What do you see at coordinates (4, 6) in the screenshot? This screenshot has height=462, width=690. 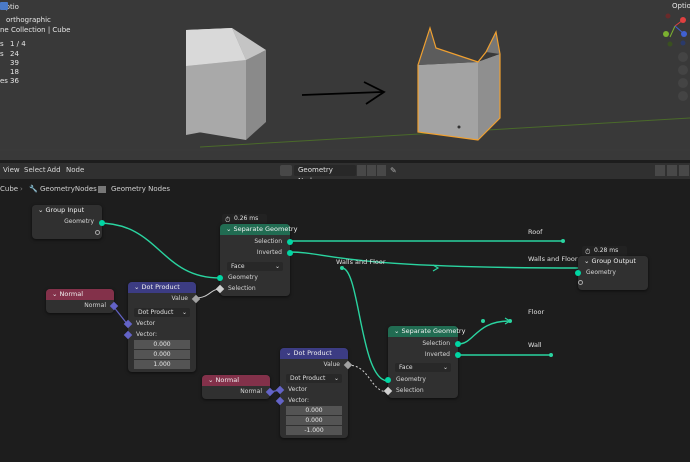 I see `view-toggle-icon` at bounding box center [4, 6].